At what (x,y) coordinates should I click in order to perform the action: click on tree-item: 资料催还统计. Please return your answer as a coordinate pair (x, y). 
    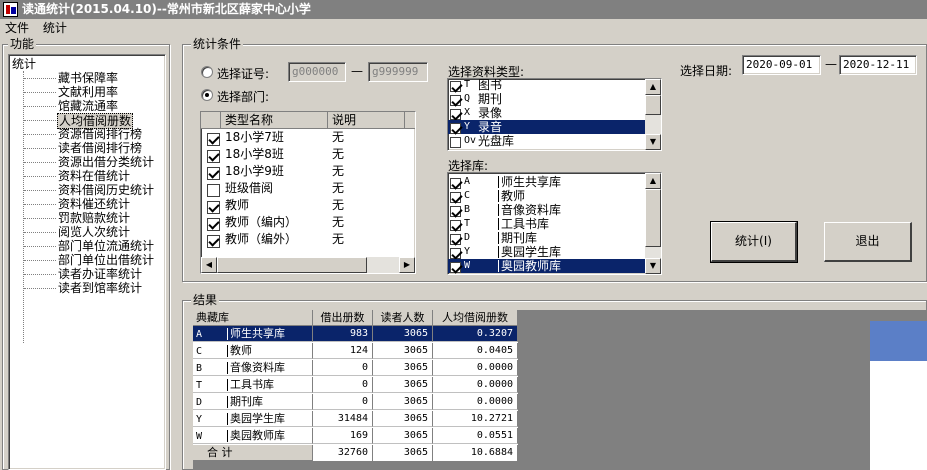
    Looking at the image, I should click on (94, 204).